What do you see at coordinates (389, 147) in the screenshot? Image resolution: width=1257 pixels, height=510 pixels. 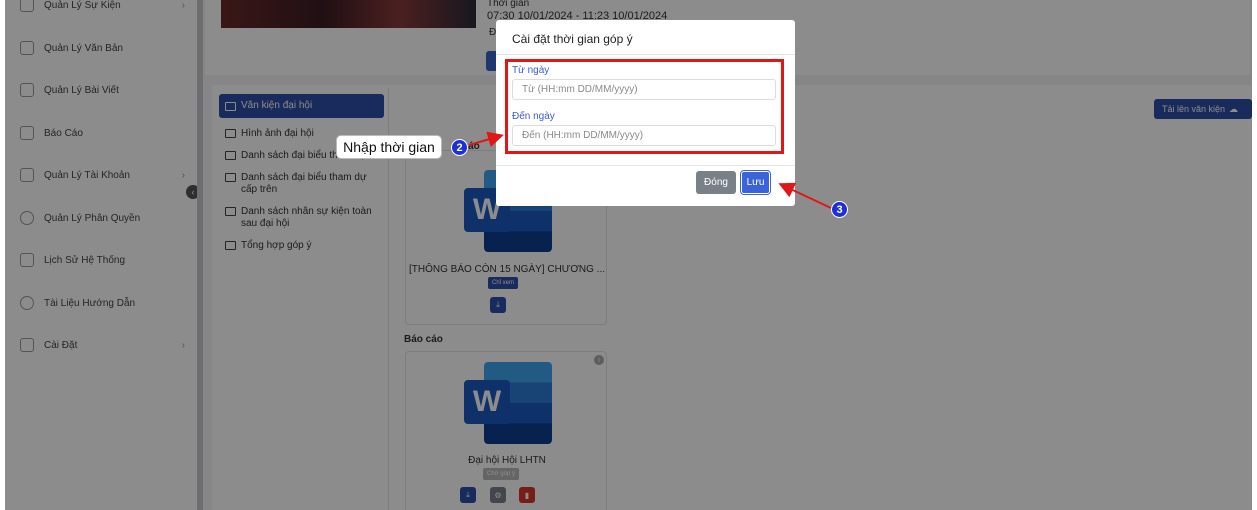 I see `callout-label: Nhập thời gian` at bounding box center [389, 147].